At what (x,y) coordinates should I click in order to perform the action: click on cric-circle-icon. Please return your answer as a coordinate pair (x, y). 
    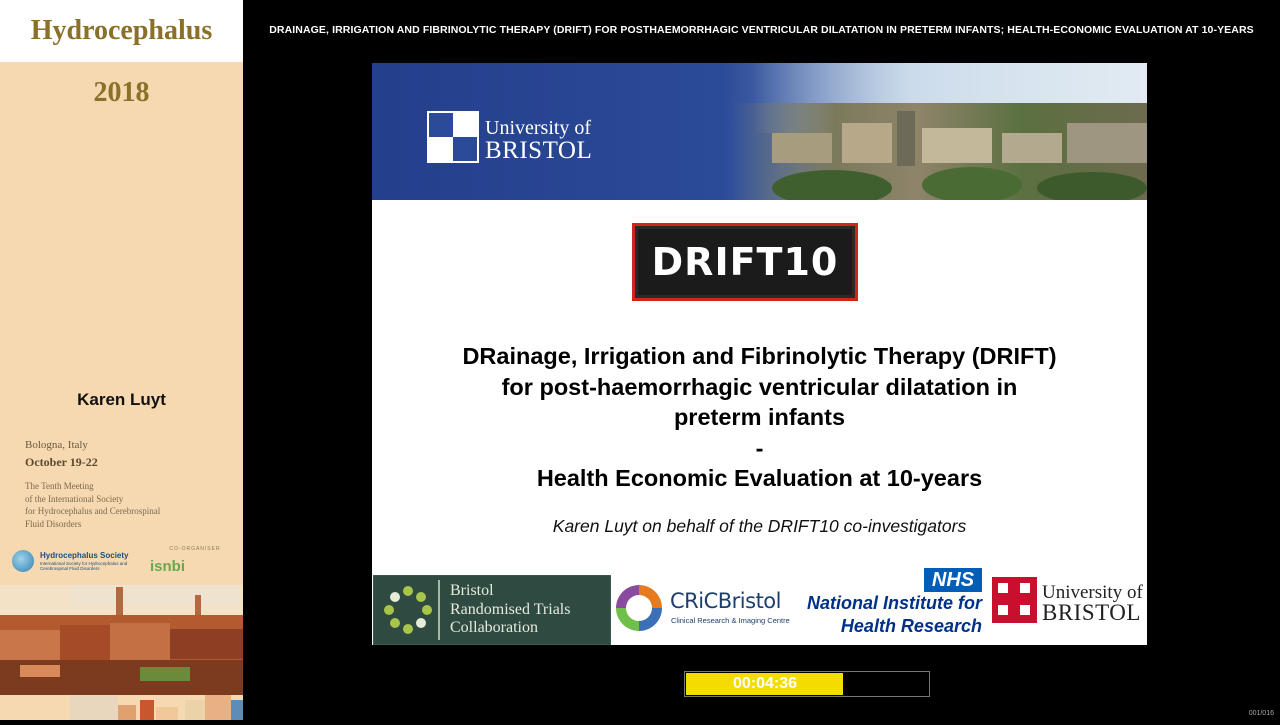
    Looking at the image, I should click on (639, 608).